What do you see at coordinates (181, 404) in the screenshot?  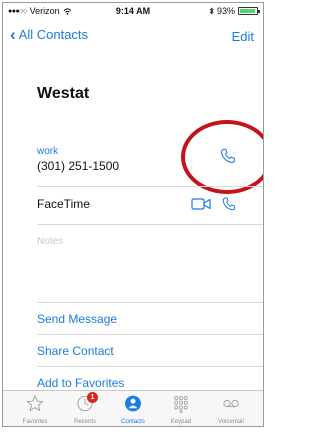 I see `keypad-icon` at bounding box center [181, 404].